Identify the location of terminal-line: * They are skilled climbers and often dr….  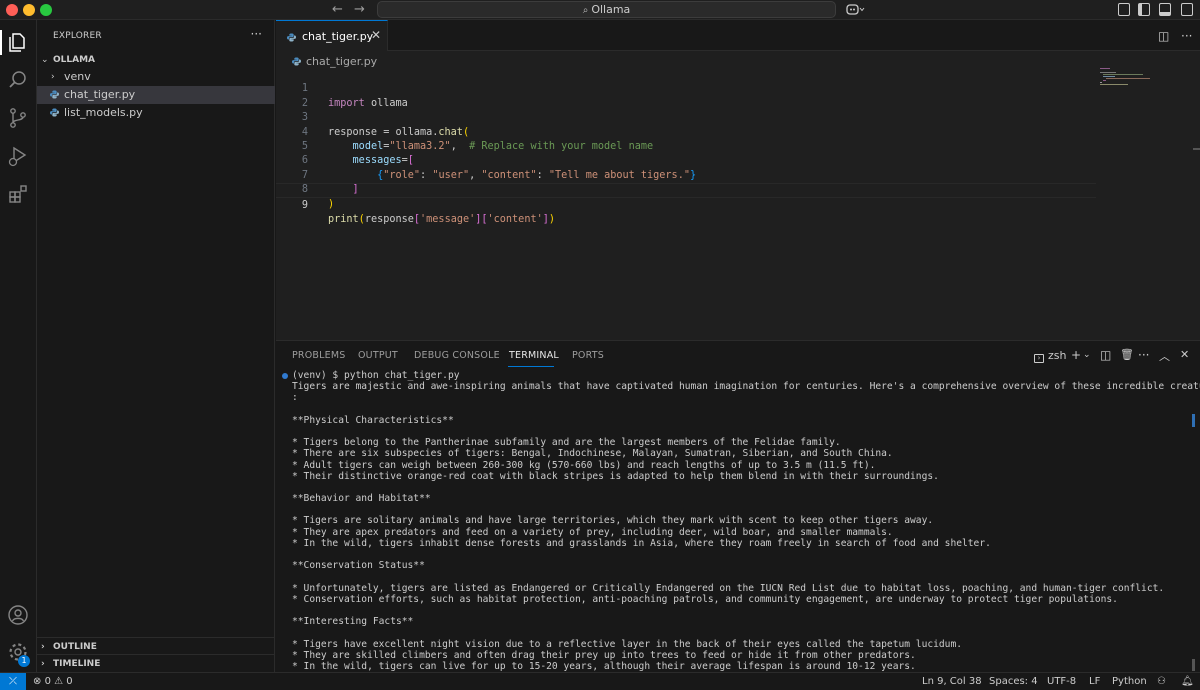
(604, 655).